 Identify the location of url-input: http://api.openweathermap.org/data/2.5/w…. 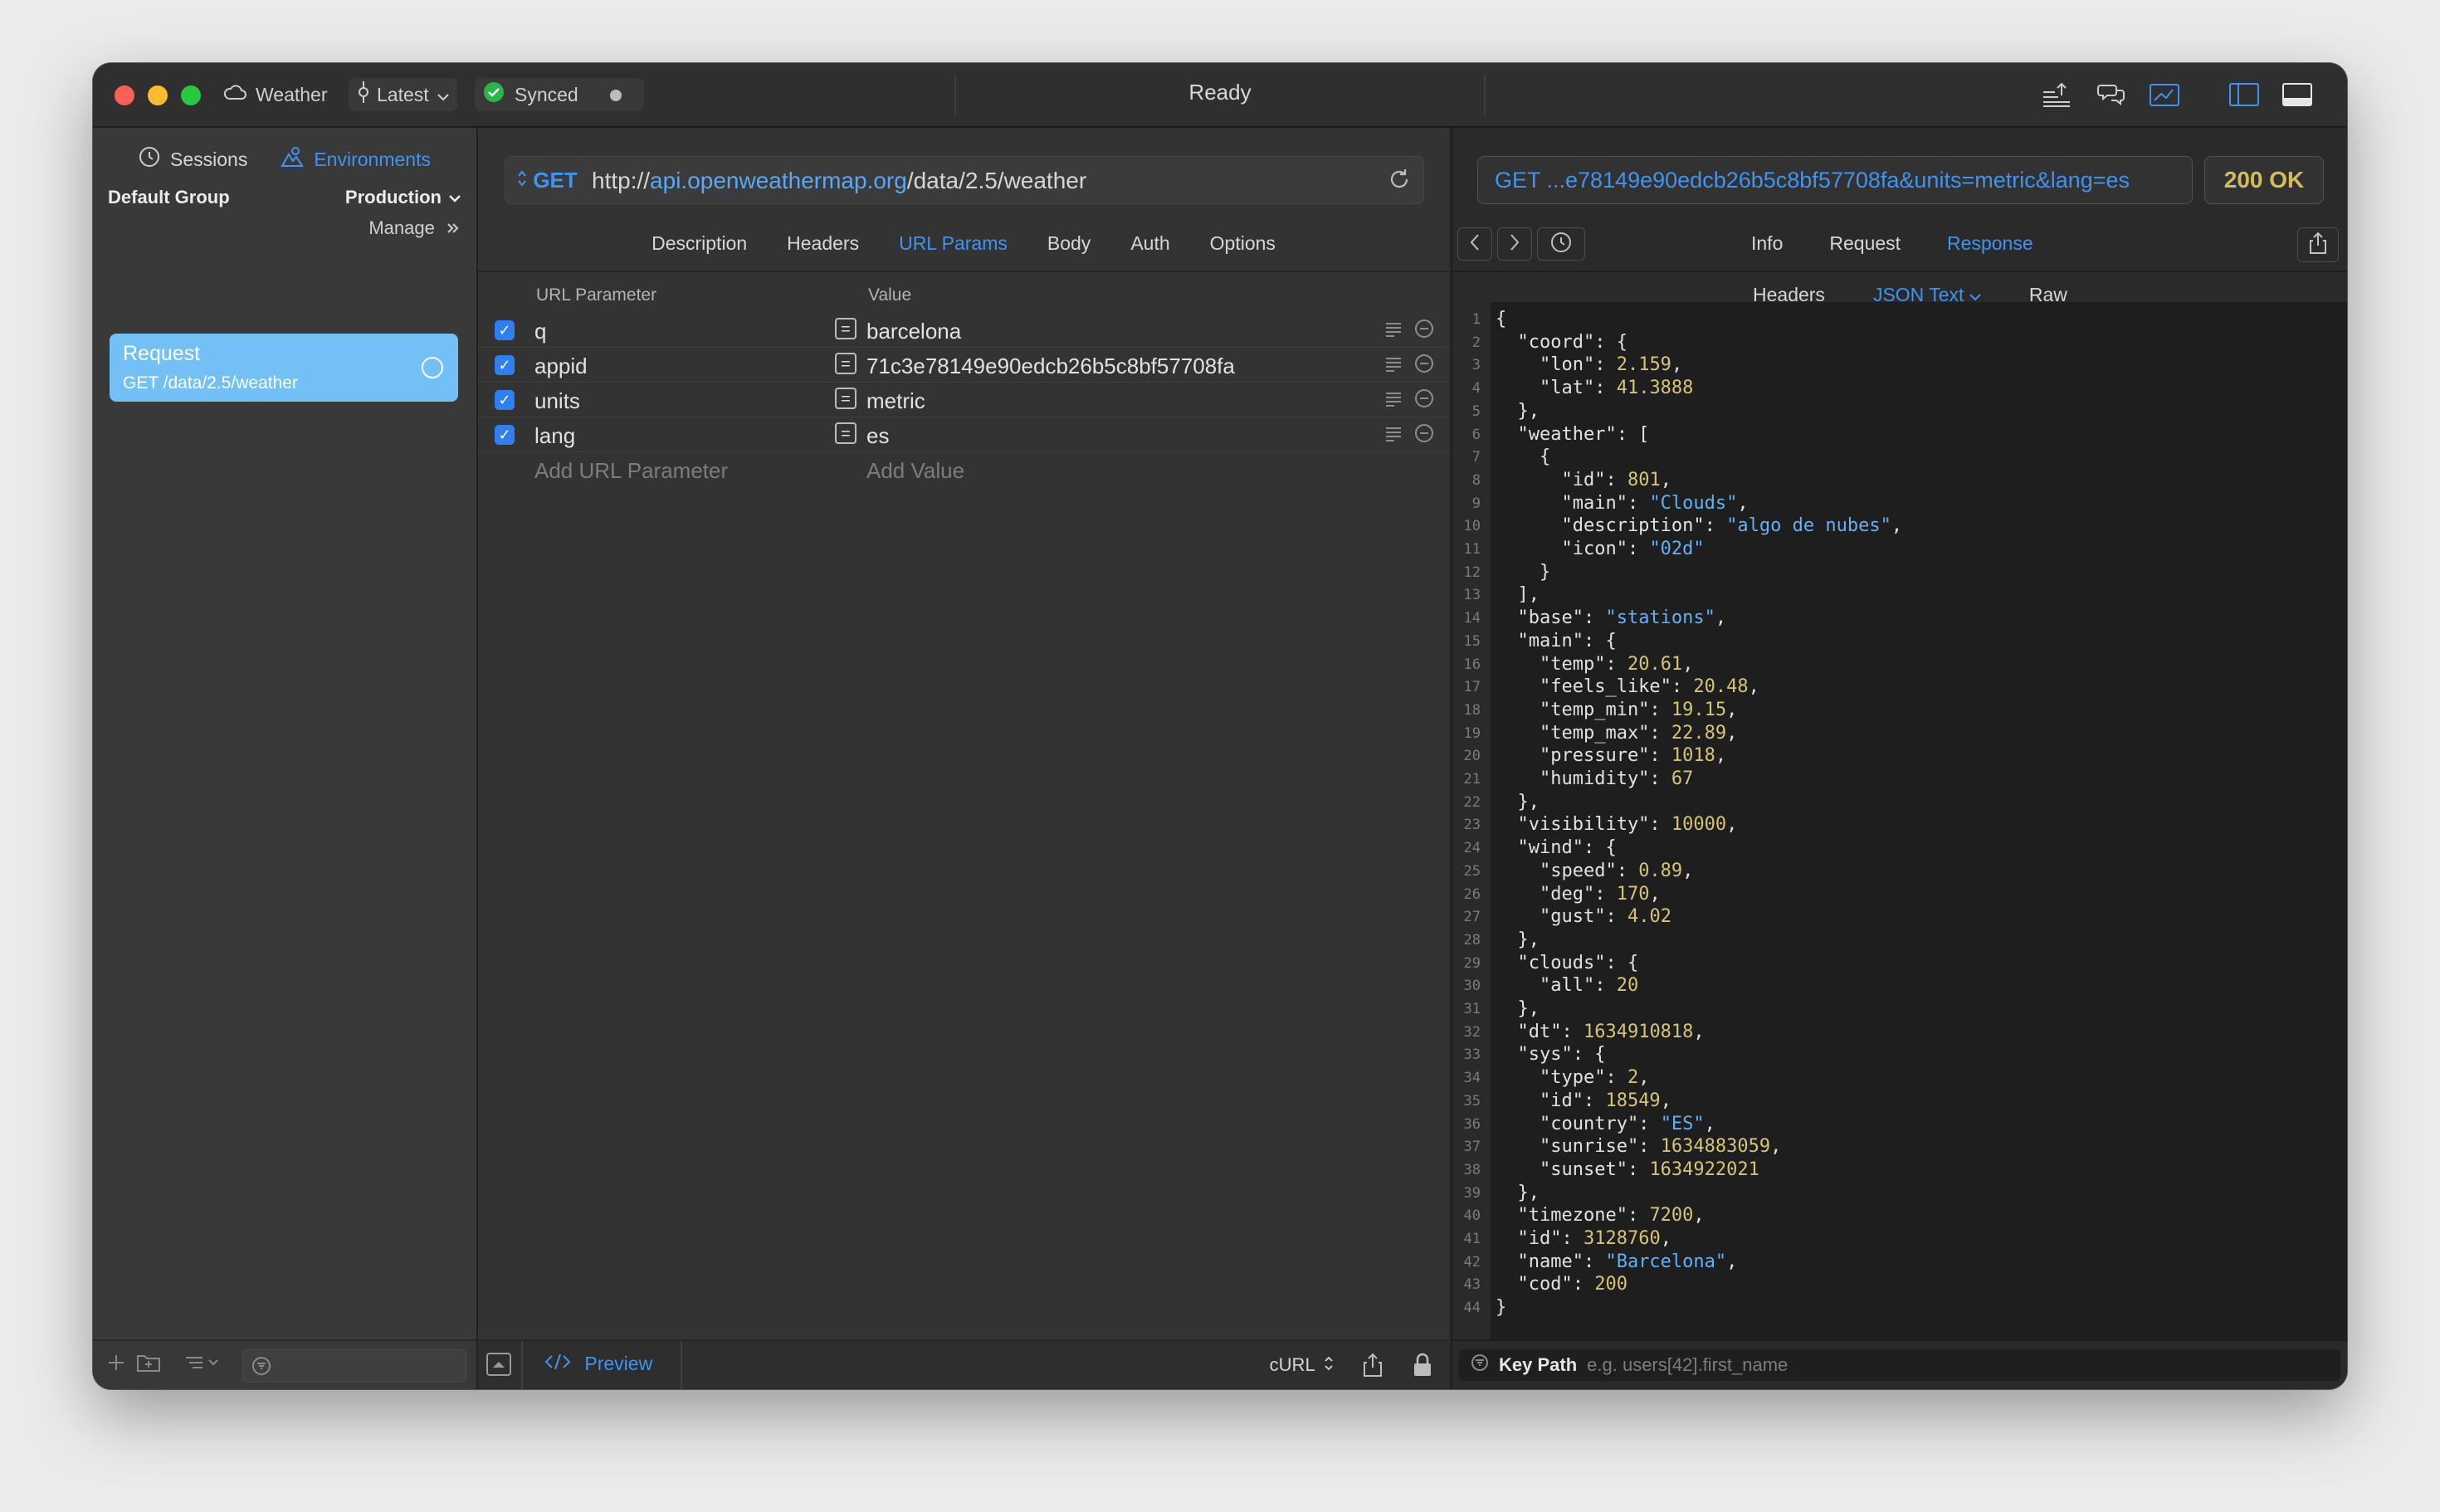
(839, 181).